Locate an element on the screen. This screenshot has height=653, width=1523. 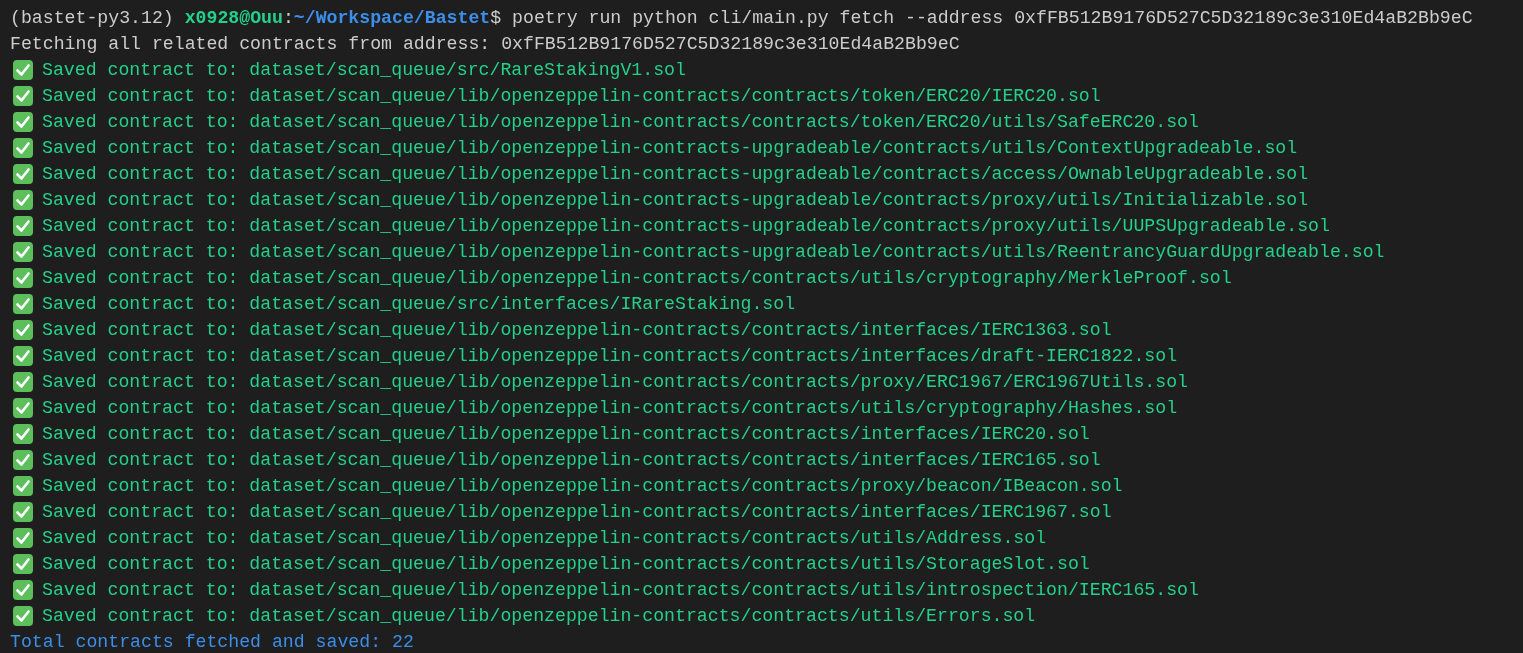
saved-message: Saved contract to: dataset/scan_queue/lib/openzeppelin-contracts/contracts/interfaces/IERC20.sol is located at coordinates (566, 434).